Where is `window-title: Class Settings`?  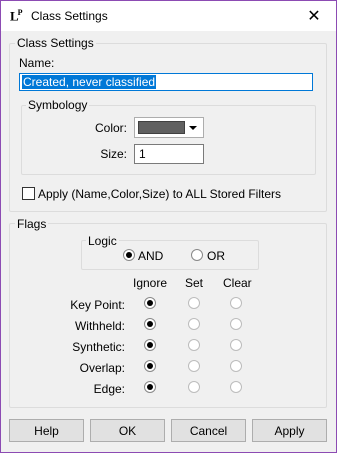 window-title: Class Settings is located at coordinates (69, 16).